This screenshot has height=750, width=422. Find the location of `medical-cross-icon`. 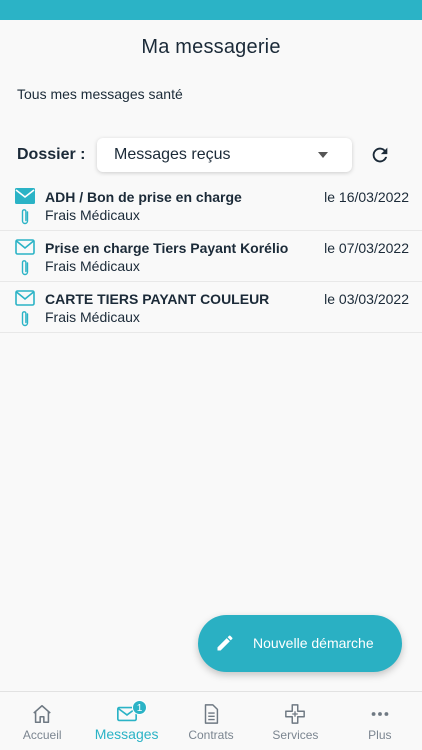

medical-cross-icon is located at coordinates (295, 714).